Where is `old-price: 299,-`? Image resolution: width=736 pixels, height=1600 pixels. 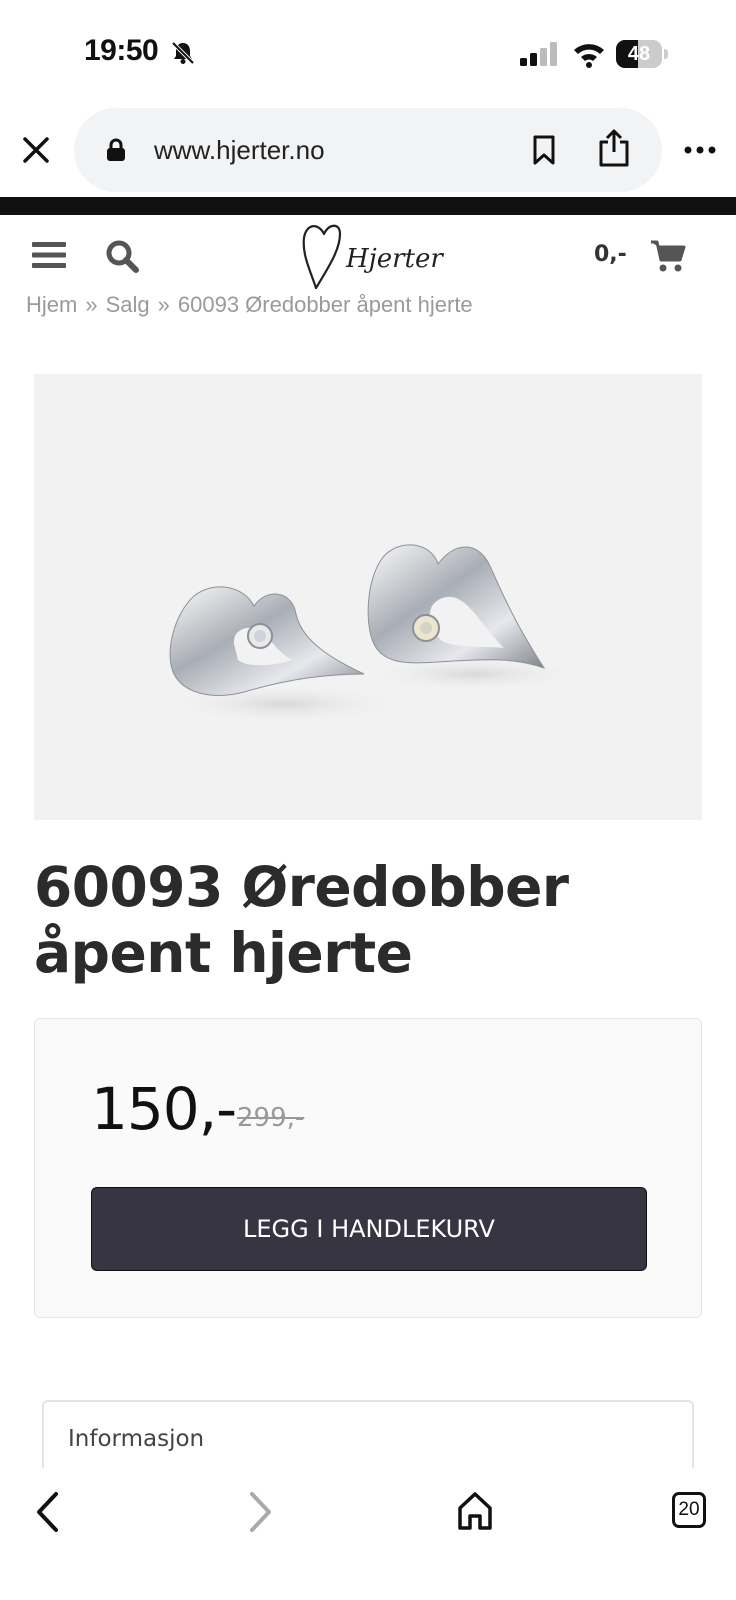 old-price: 299,- is located at coordinates (271, 1118).